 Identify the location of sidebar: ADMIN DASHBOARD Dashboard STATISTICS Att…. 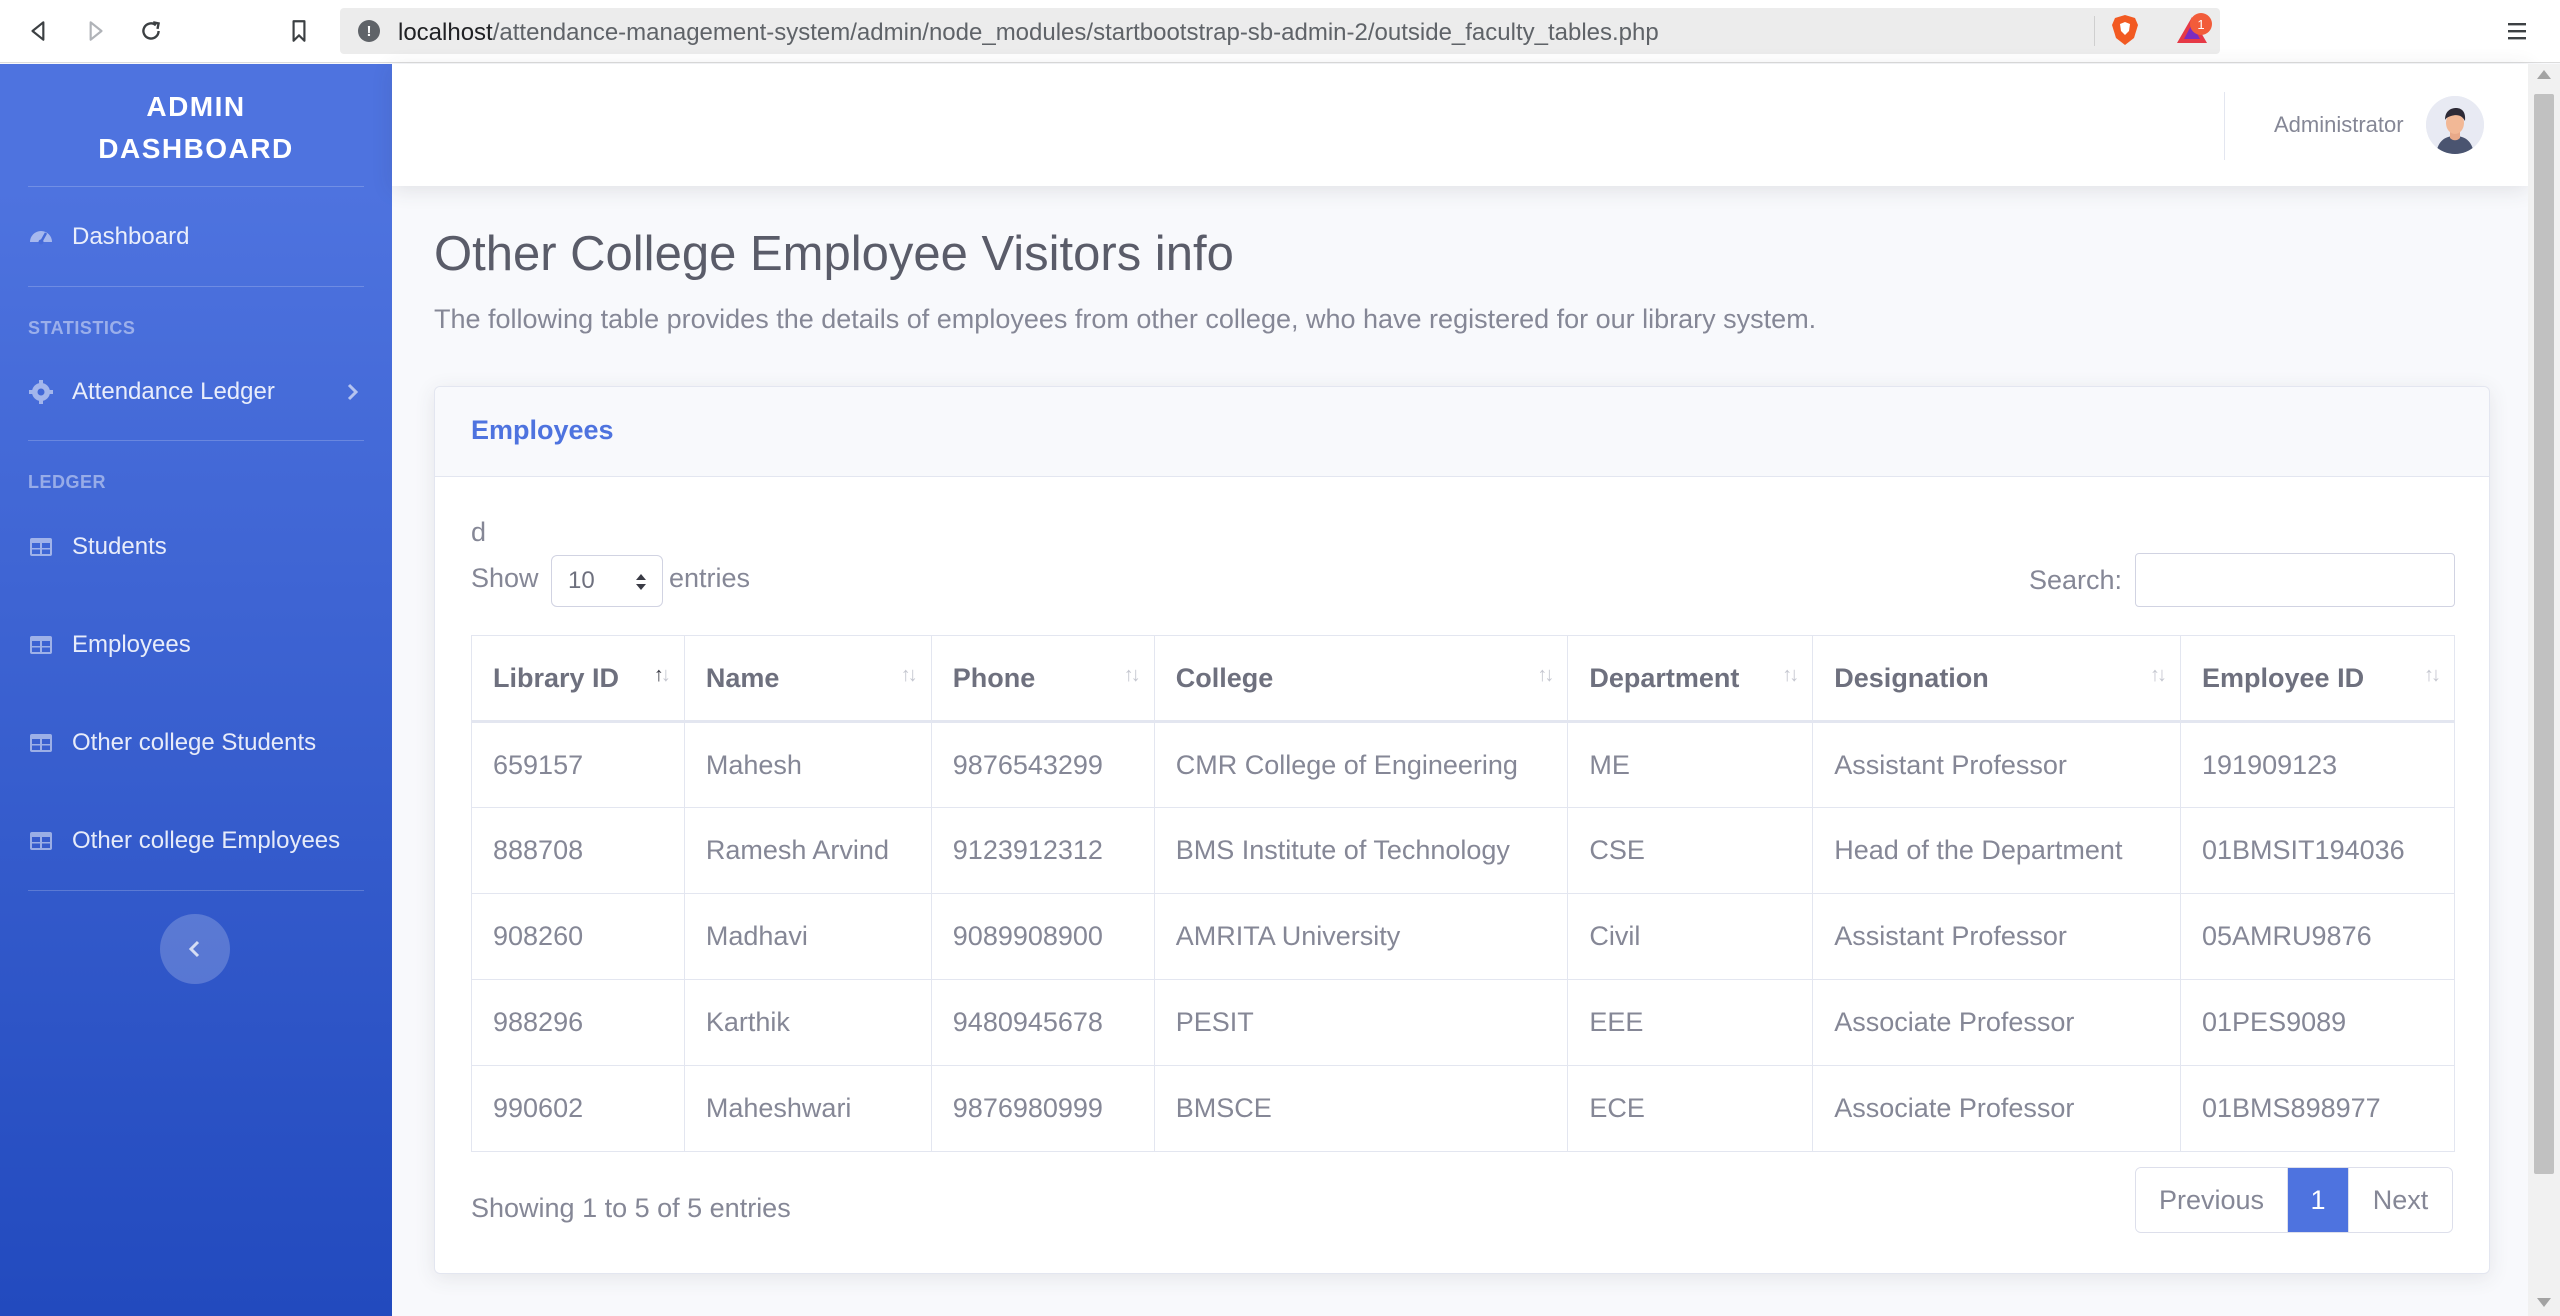
(196, 690).